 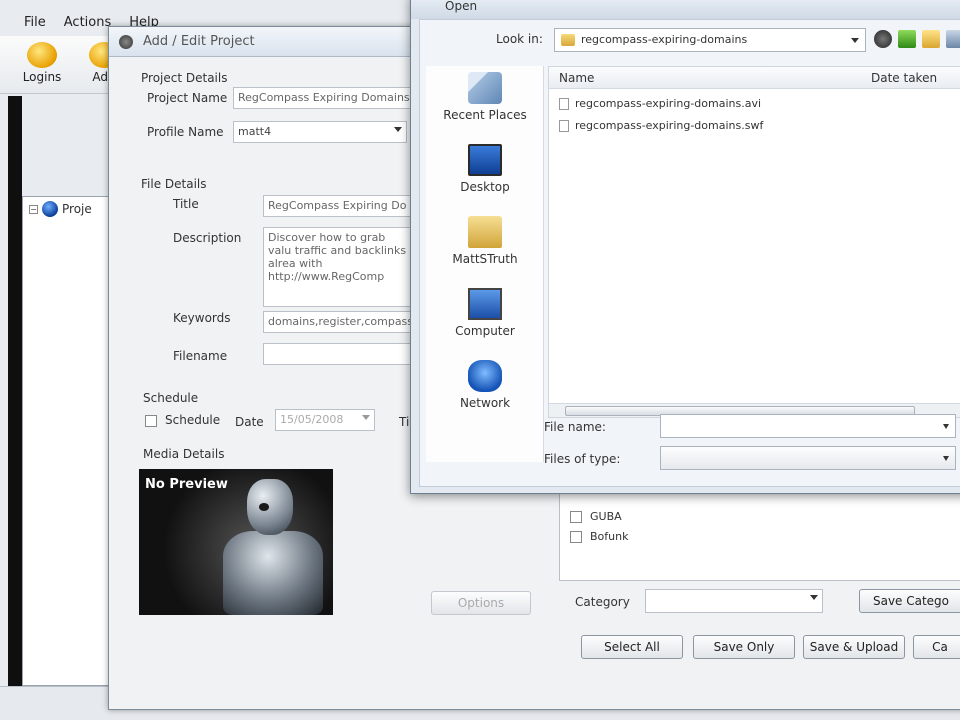 I want to click on flash-file-icon, so click(x=564, y=125).